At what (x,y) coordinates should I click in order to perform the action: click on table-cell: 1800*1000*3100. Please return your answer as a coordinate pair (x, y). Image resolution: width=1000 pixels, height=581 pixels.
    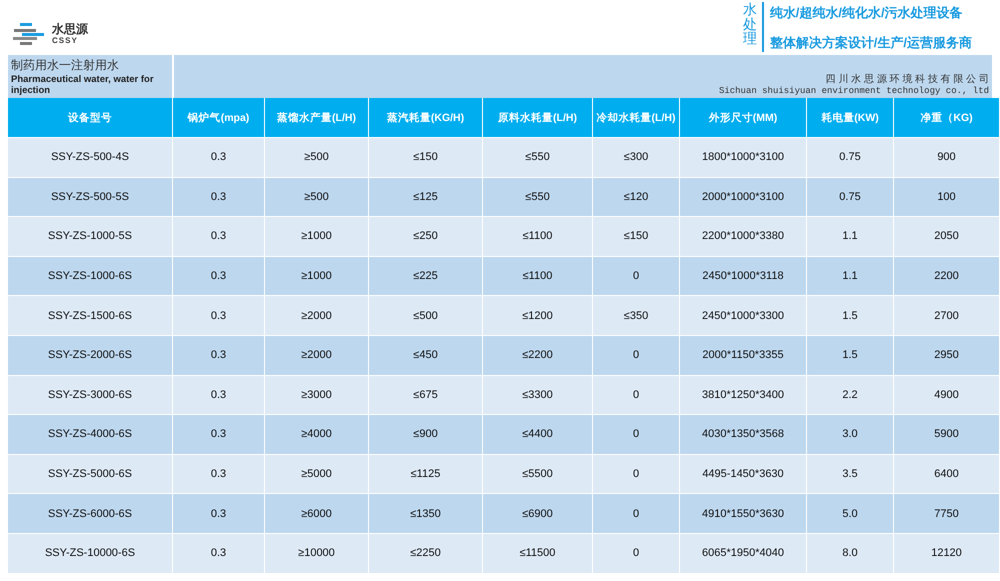
    Looking at the image, I should click on (743, 157).